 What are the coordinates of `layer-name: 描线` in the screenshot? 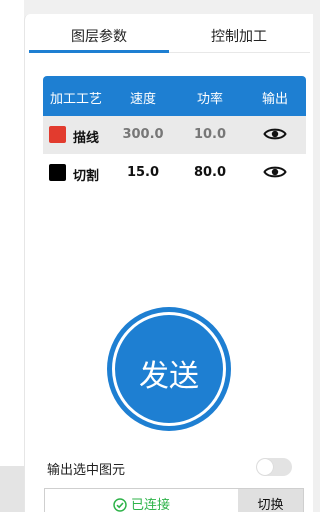 It's located at (86, 138).